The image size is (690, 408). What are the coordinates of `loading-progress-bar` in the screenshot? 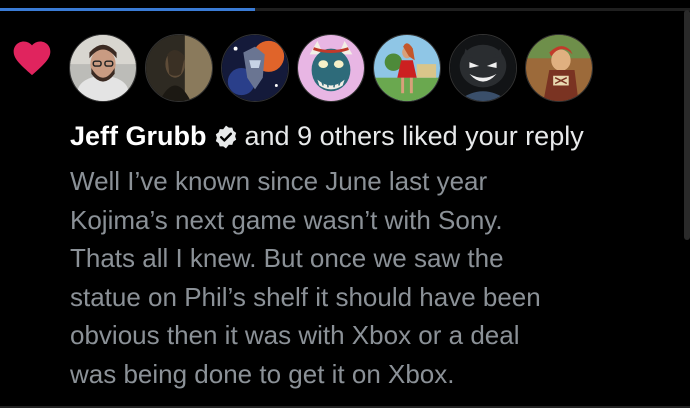 It's located at (345, 9).